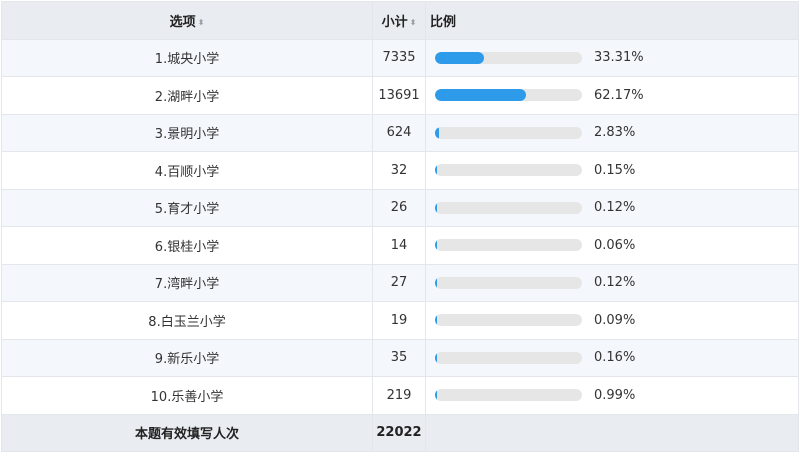 The image size is (800, 453). I want to click on column-header-ratio-label: 比例, so click(443, 22).